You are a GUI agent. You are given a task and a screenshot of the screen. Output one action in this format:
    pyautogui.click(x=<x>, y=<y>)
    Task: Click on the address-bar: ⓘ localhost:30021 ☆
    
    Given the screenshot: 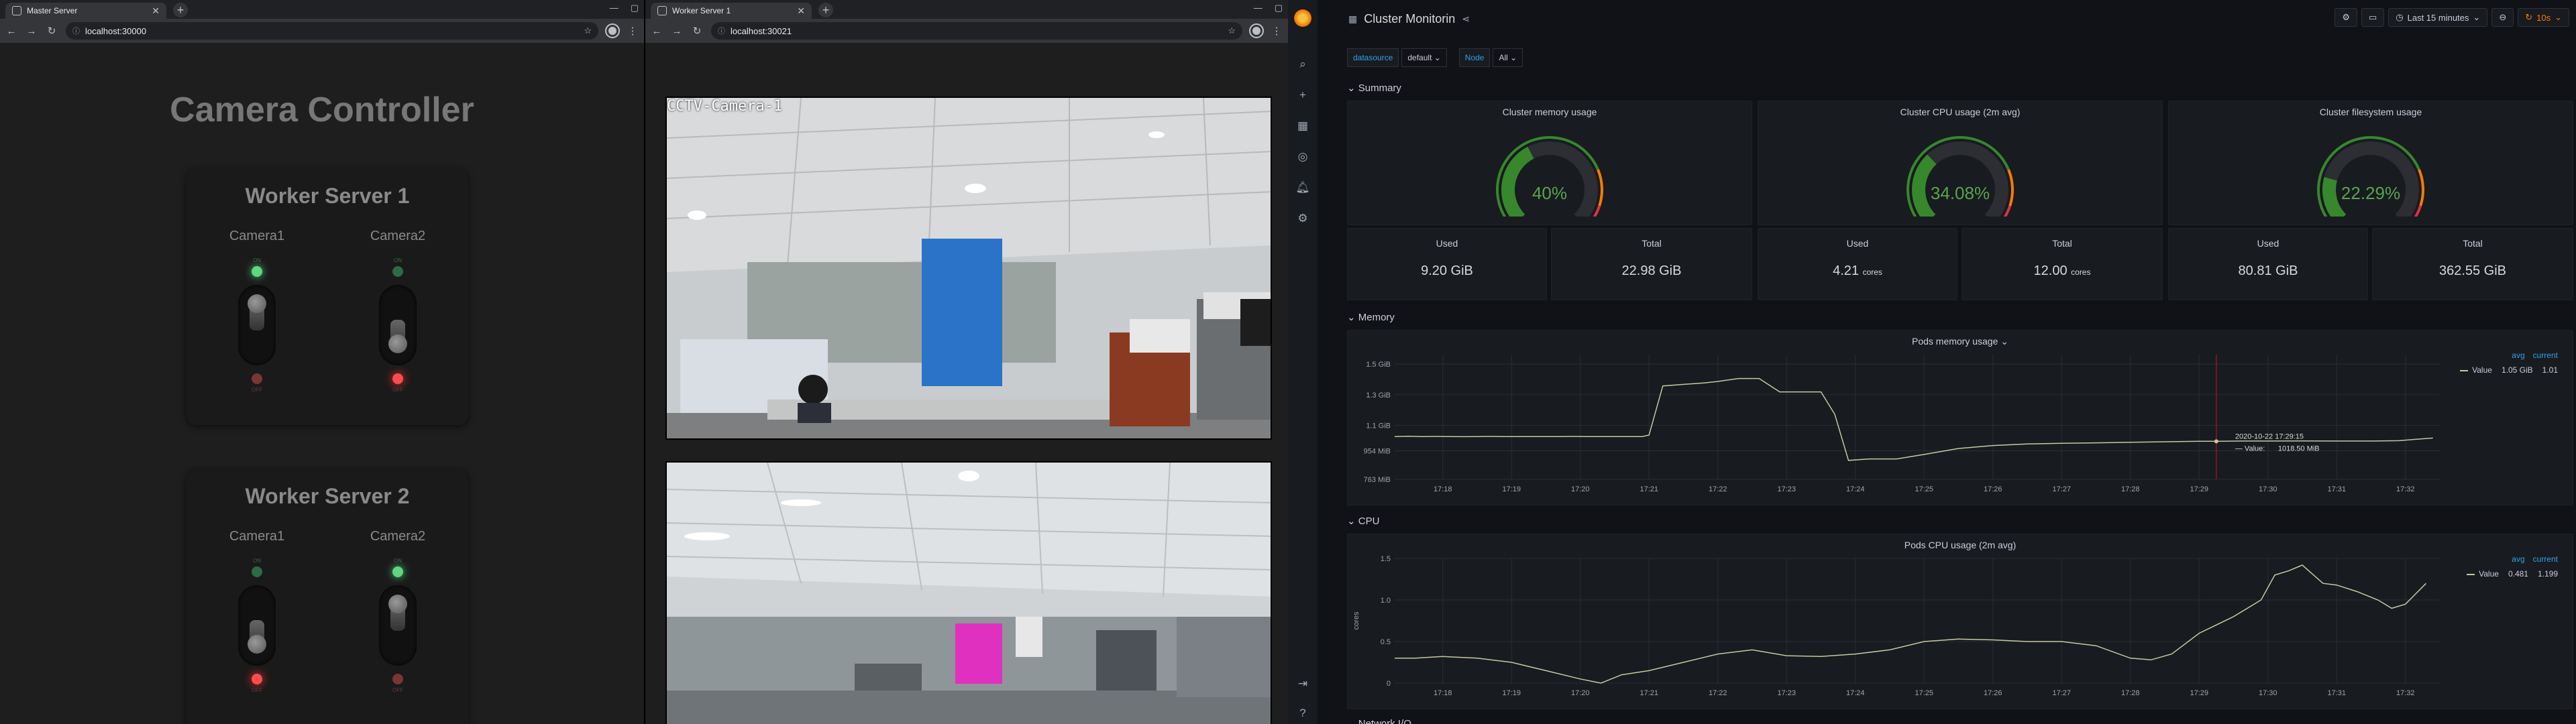 What is the action you would take?
    pyautogui.click(x=976, y=31)
    